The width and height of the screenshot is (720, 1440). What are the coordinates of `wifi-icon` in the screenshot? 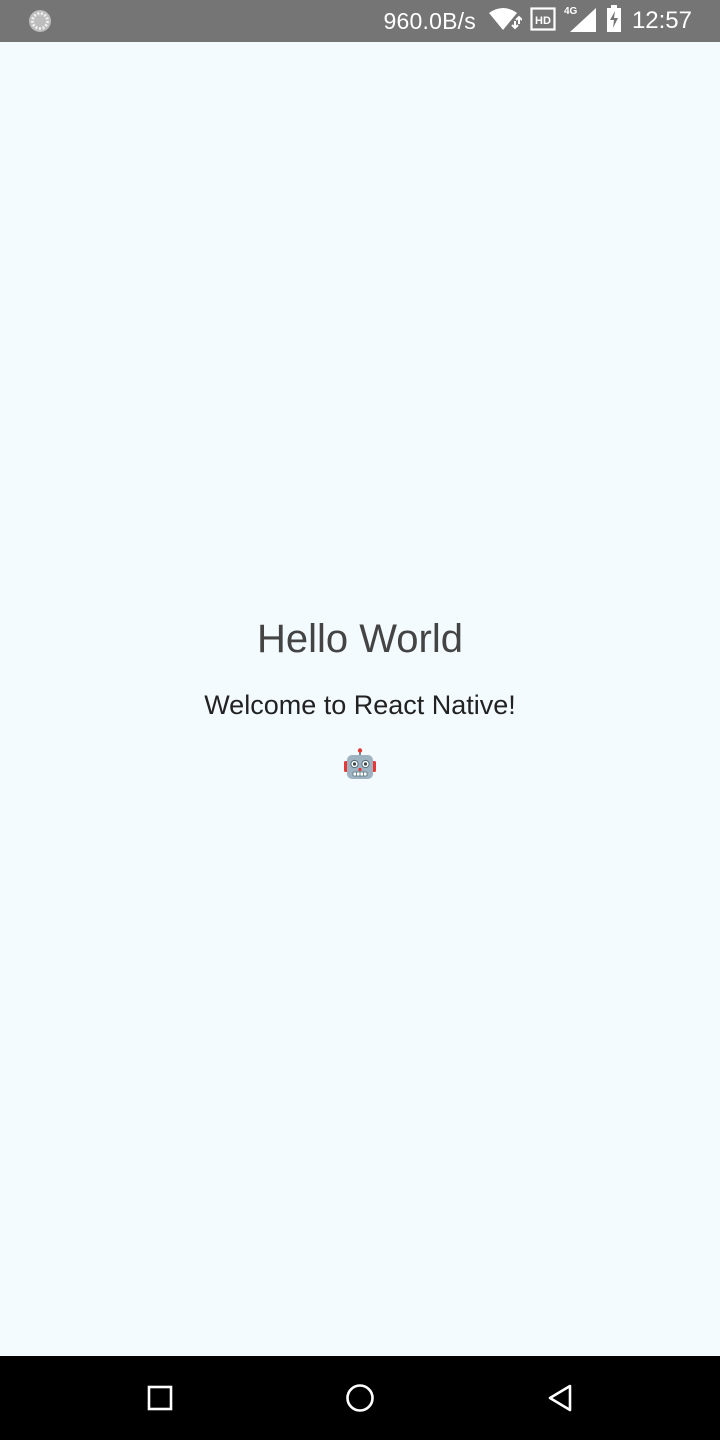 It's located at (505, 21).